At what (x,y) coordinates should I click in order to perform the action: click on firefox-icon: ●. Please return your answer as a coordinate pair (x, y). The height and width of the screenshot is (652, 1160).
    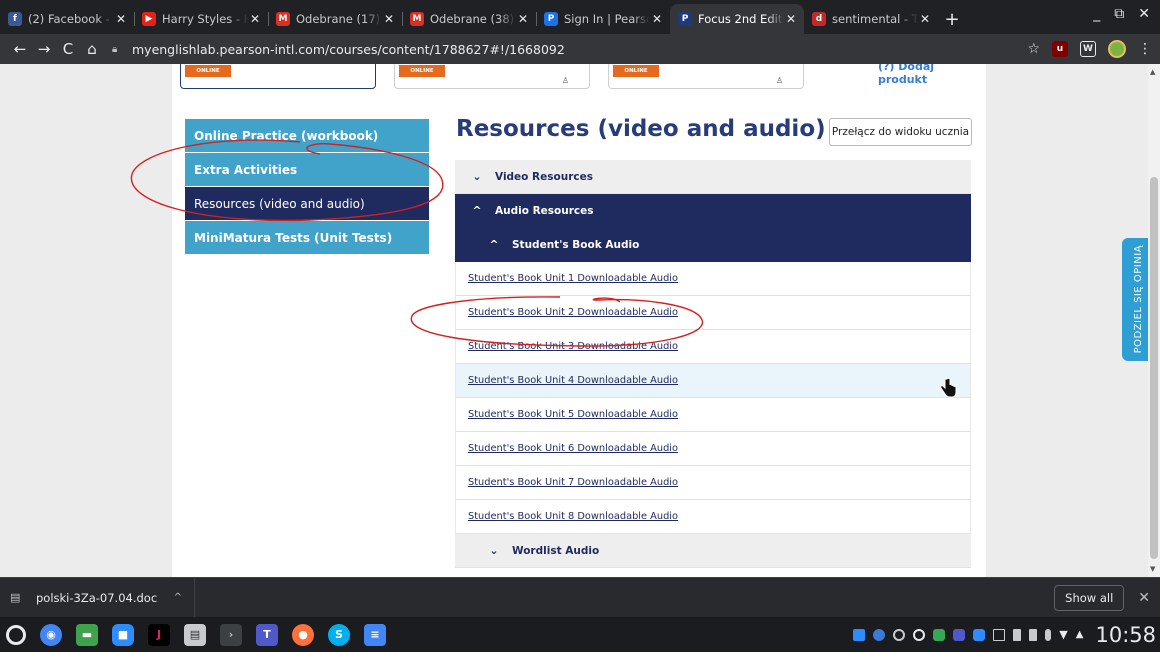
    Looking at the image, I should click on (303, 634).